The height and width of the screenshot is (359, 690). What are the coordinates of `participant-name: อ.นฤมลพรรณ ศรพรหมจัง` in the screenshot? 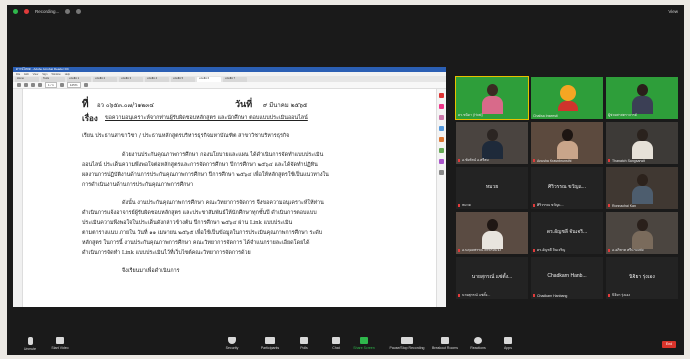 It's located at (481, 250).